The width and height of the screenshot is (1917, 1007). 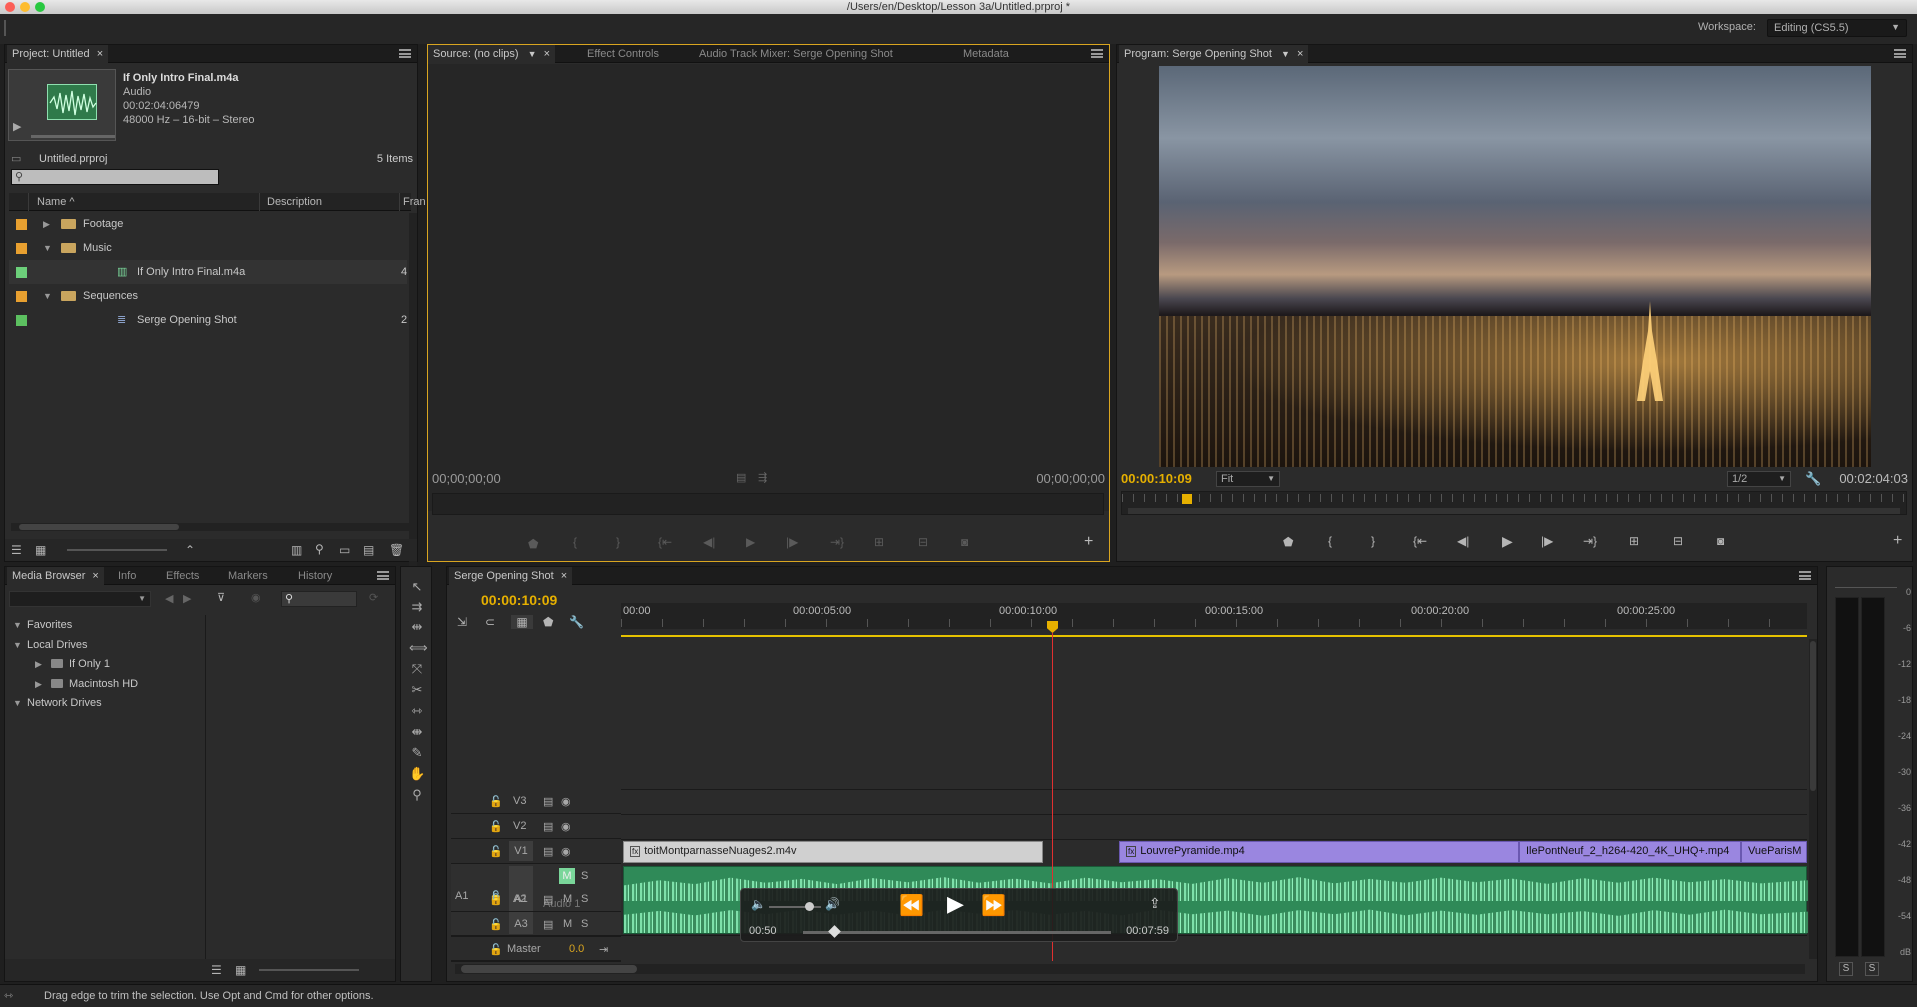 What do you see at coordinates (344, 550) in the screenshot?
I see `new-bin-icon: ▭` at bounding box center [344, 550].